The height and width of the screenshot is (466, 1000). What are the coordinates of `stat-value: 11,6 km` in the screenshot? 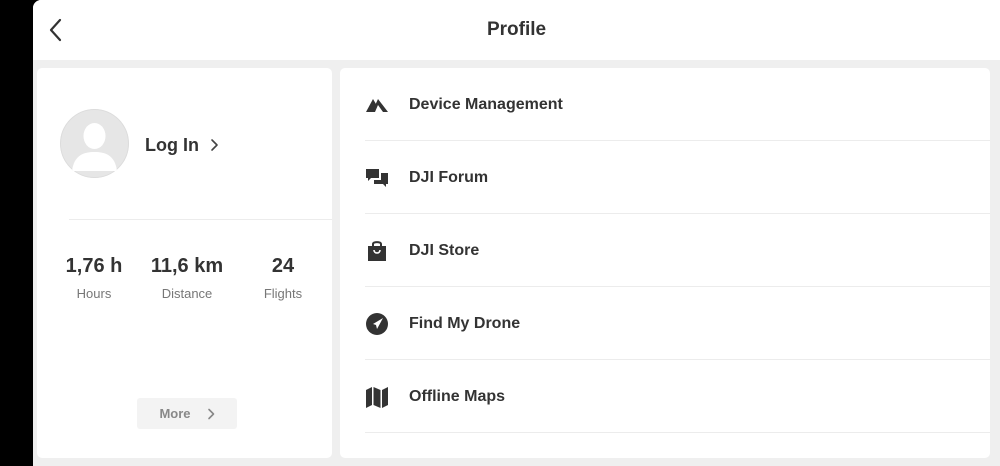 It's located at (187, 266).